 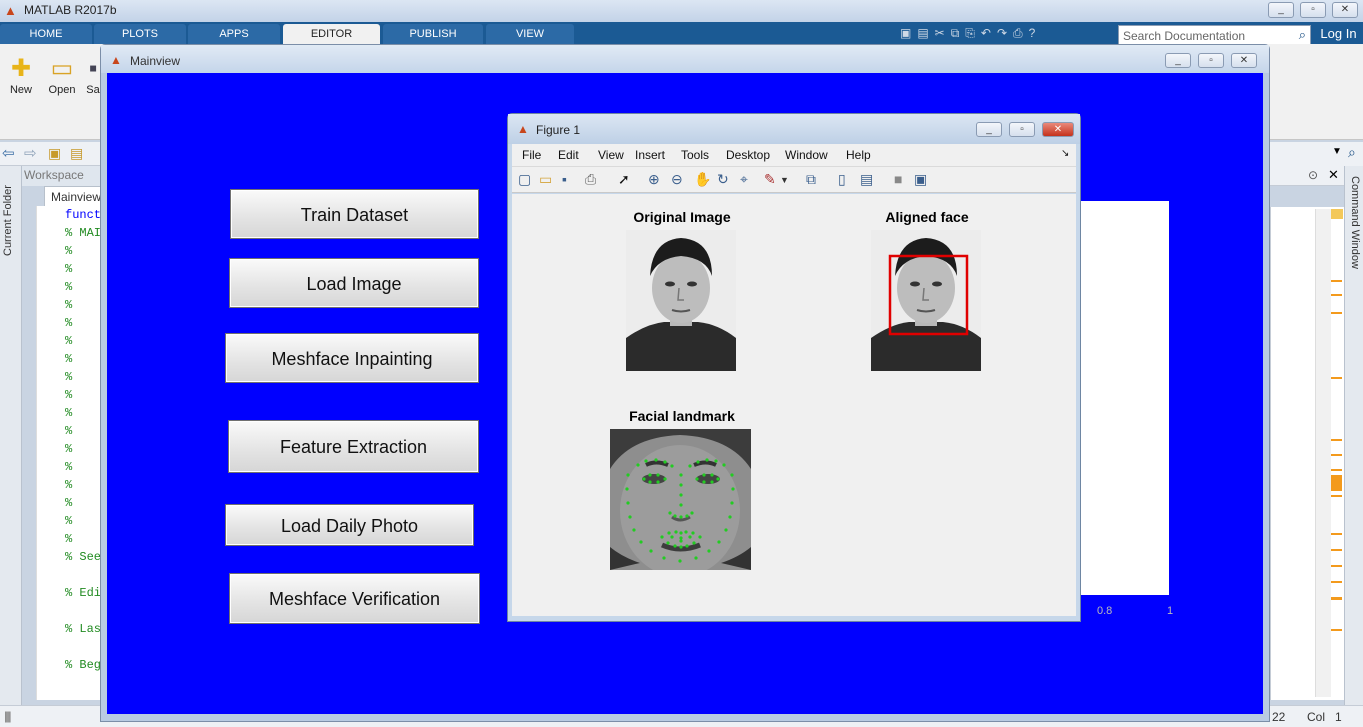 I want to click on menu-help: Help, so click(x=858, y=155).